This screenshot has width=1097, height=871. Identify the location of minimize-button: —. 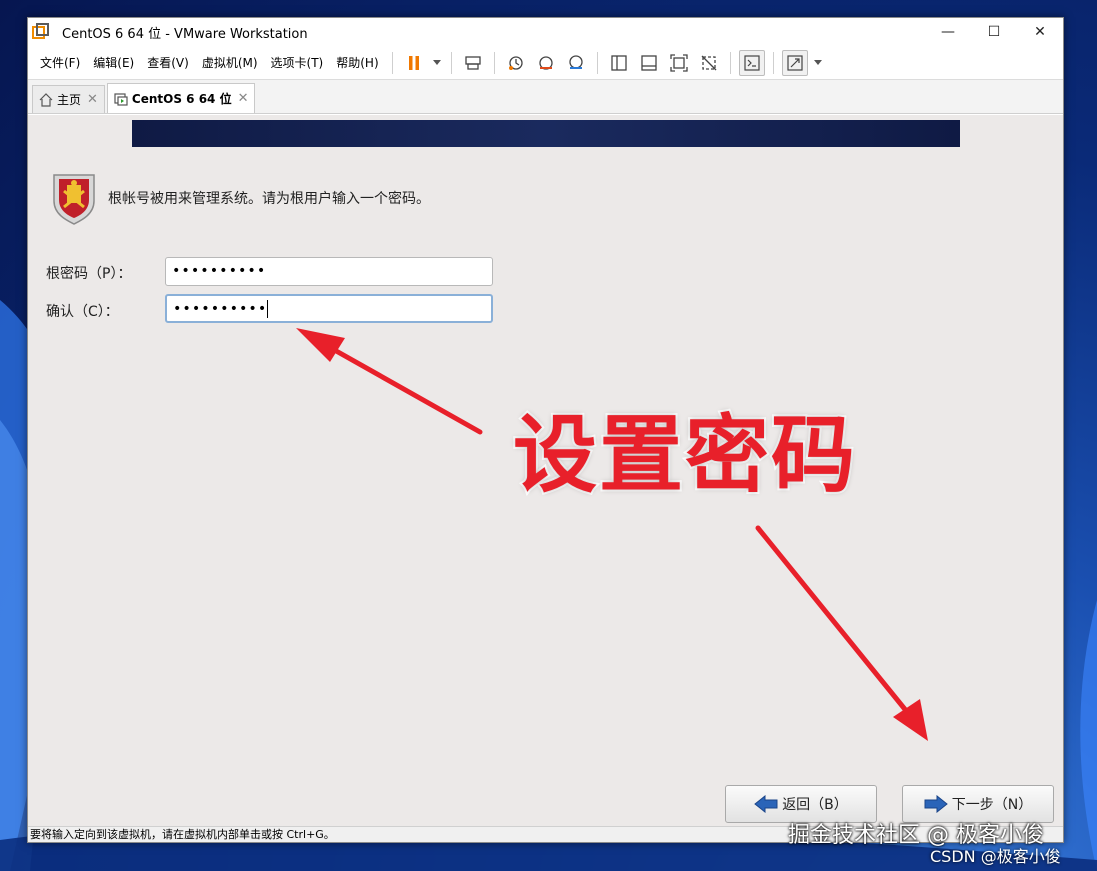
(948, 32).